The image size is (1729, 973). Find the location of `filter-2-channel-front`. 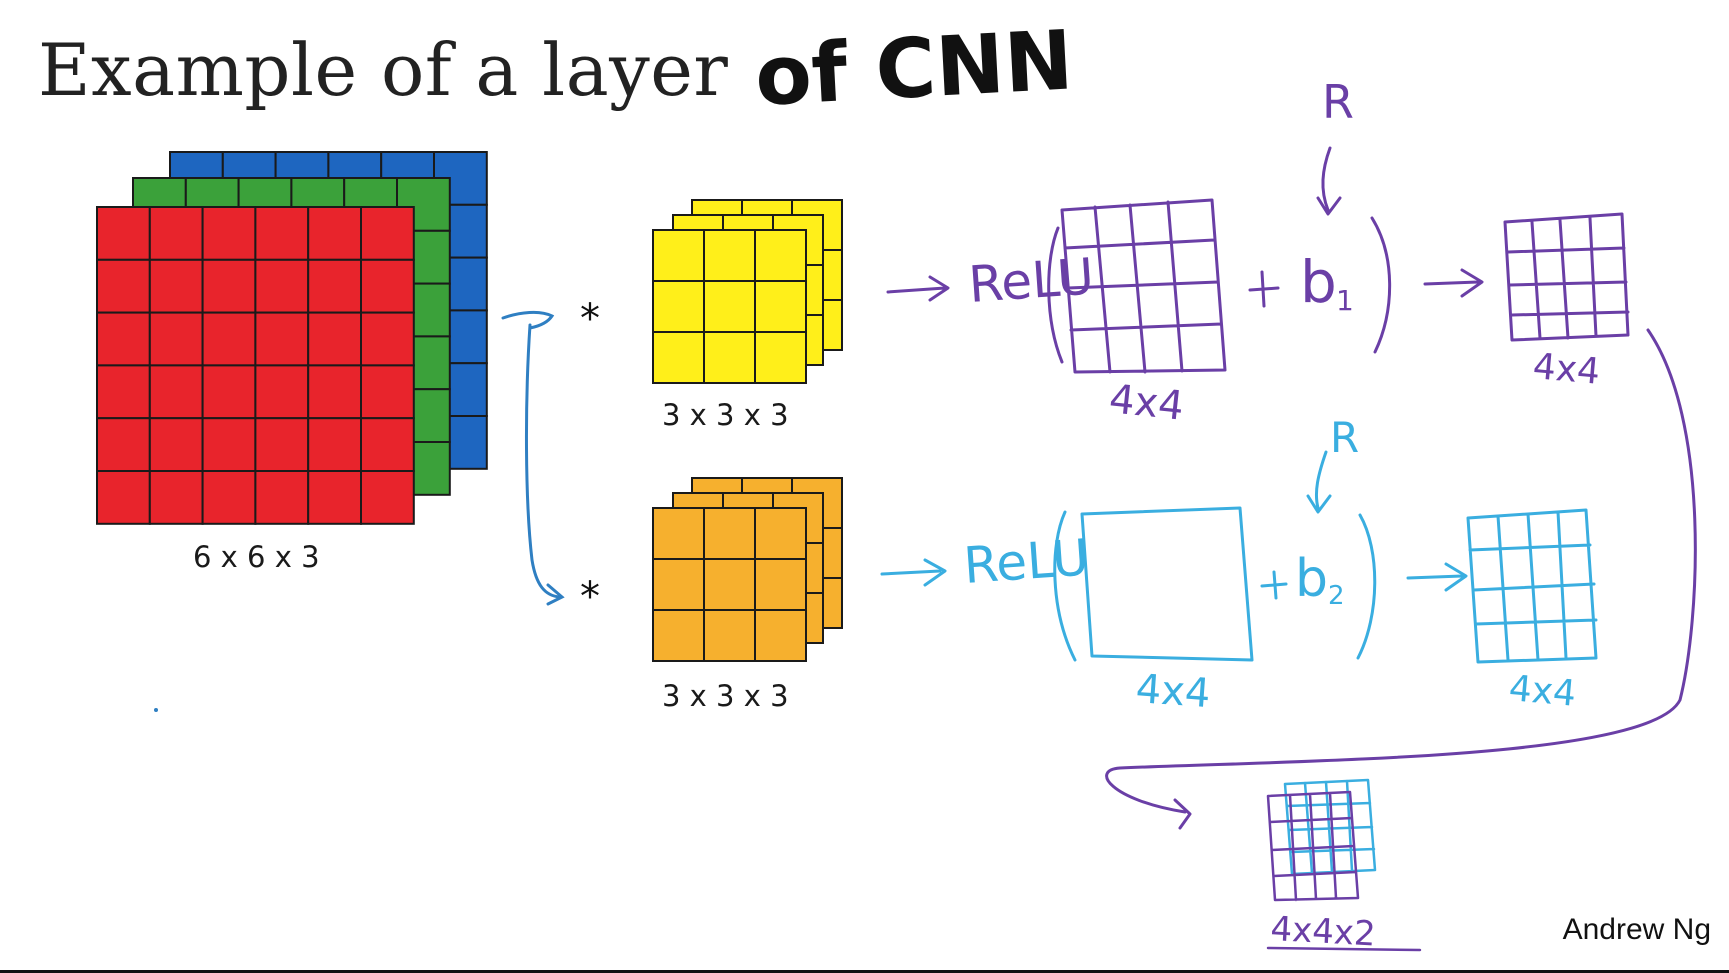

filter-2-channel-front is located at coordinates (729, 584).